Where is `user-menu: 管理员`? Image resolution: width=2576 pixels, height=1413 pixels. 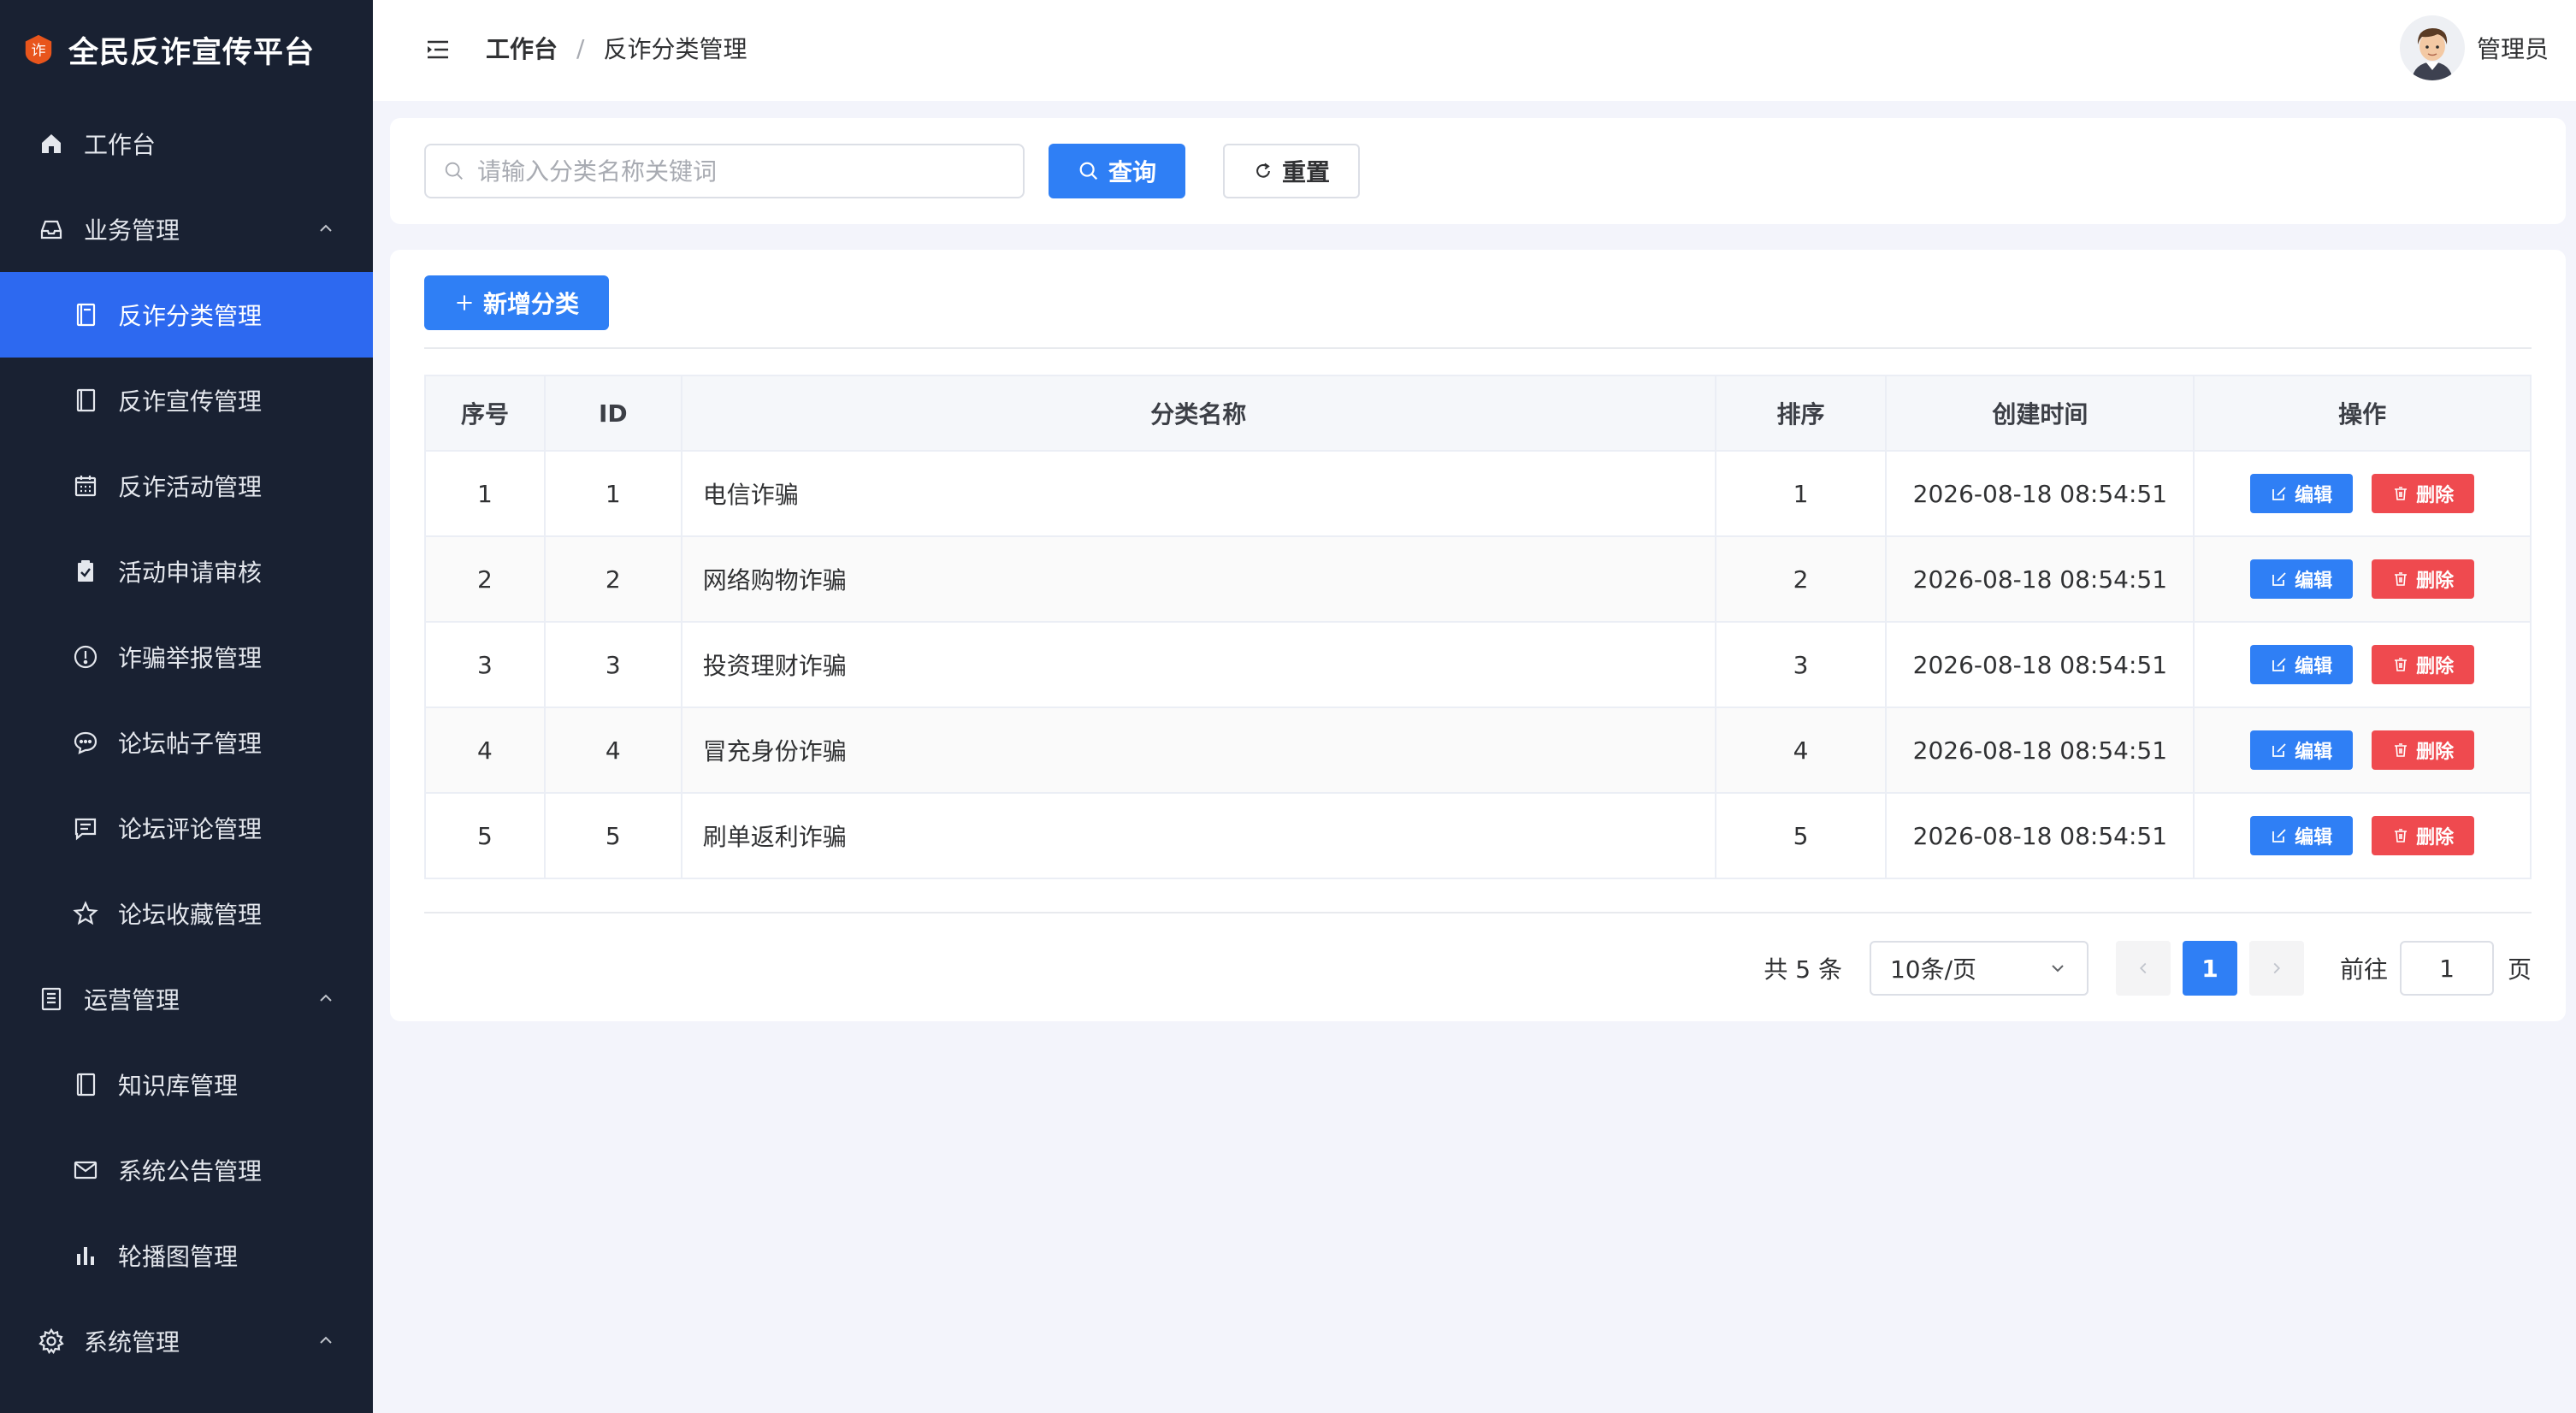
user-menu: 管理员 is located at coordinates (2474, 48).